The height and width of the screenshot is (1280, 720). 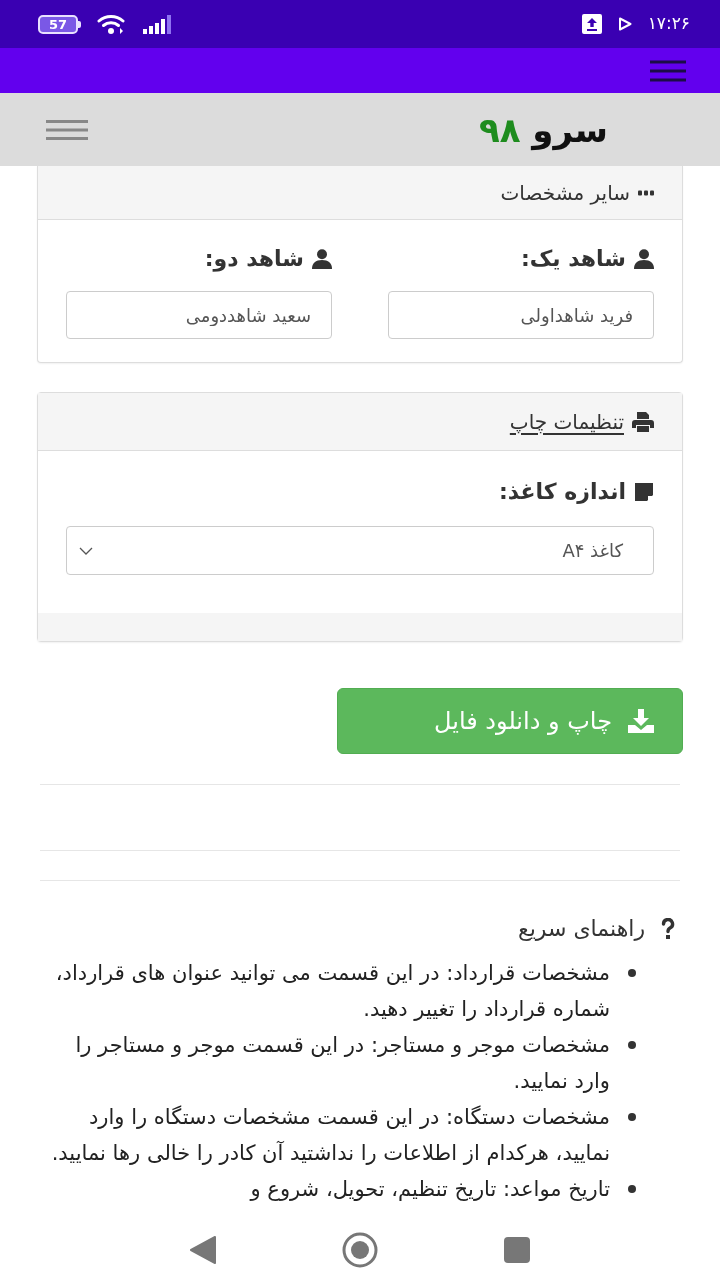 What do you see at coordinates (332, 991) in the screenshot?
I see `help-text: مشخصات قرارداد: در این قسمت می توانید عنوان های قرارداد، شماره قرارداد را تغییر دهید.` at bounding box center [332, 991].